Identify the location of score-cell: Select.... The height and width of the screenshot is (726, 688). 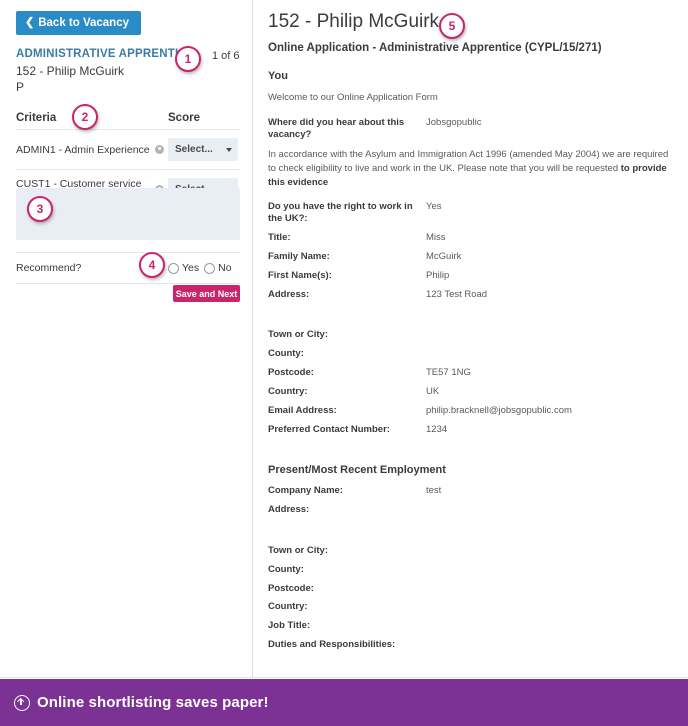
(204, 149).